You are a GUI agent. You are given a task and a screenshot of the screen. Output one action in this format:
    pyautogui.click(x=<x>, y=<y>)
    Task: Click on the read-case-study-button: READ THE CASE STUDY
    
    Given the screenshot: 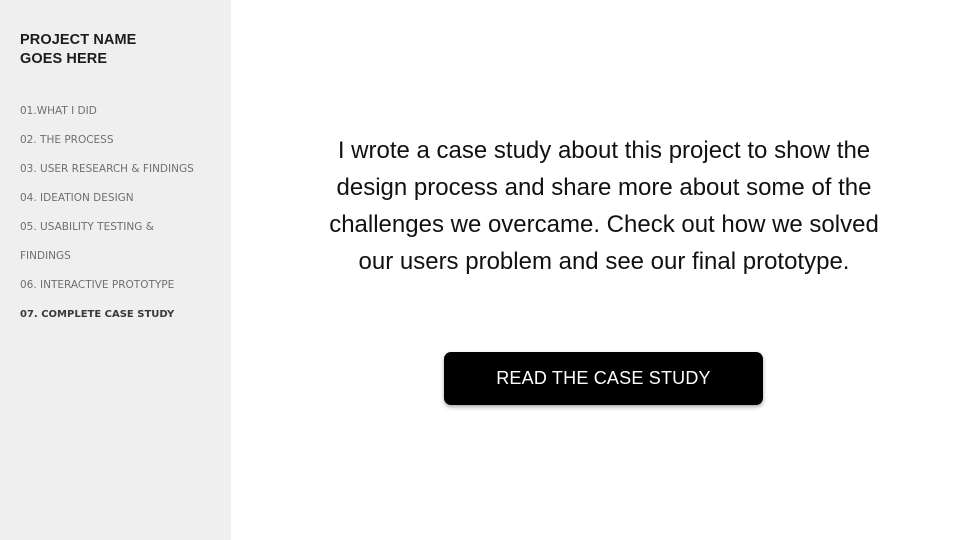 What is the action you would take?
    pyautogui.click(x=603, y=378)
    